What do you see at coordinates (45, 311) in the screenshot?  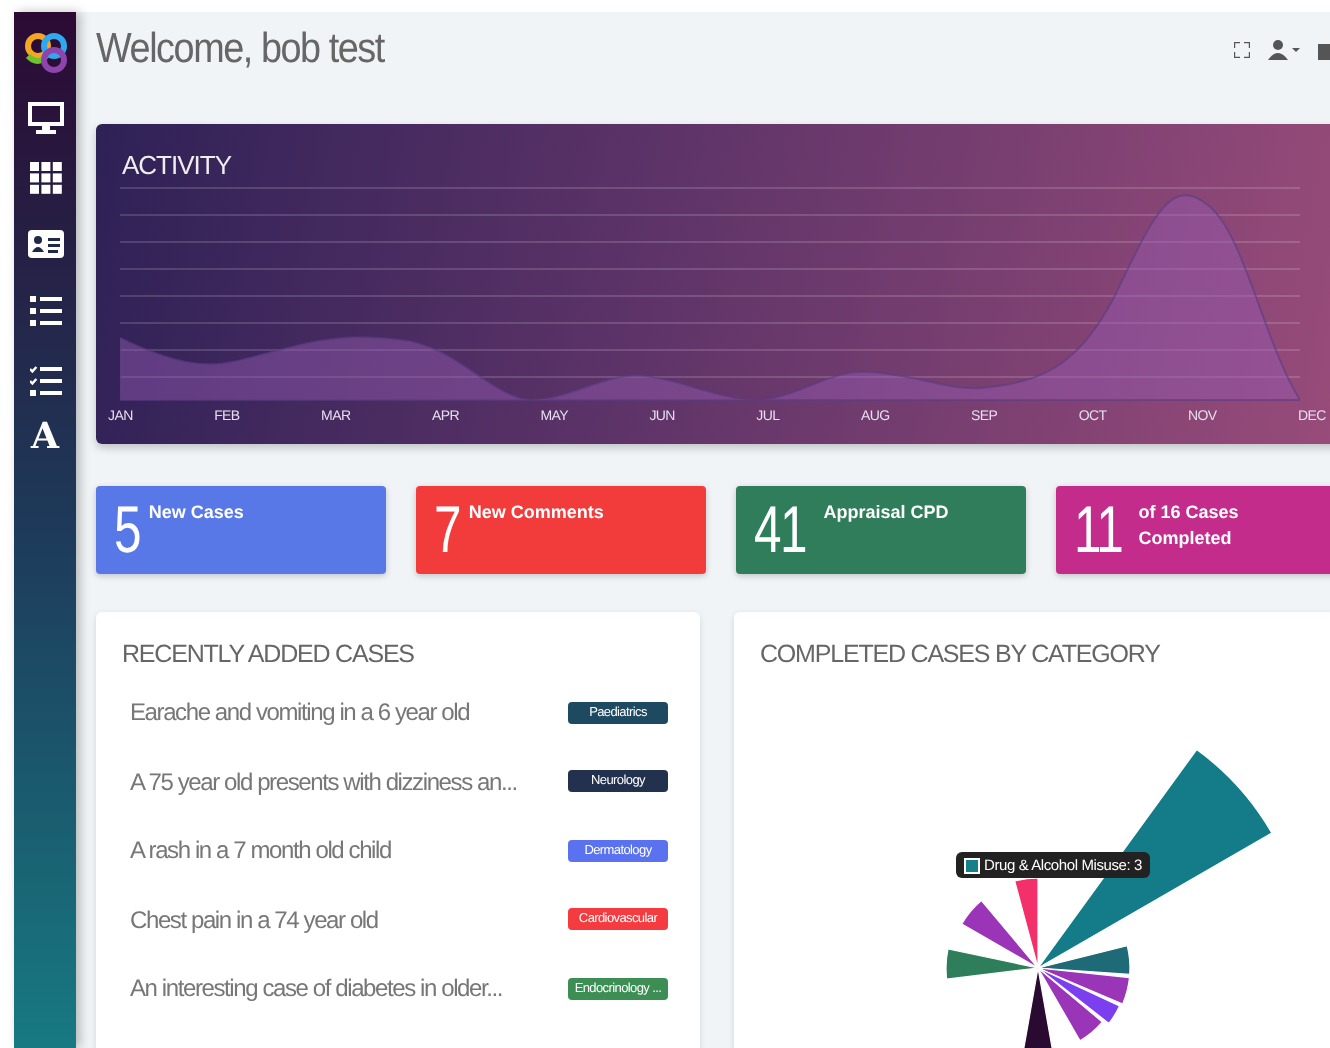 I see `list-icon` at bounding box center [45, 311].